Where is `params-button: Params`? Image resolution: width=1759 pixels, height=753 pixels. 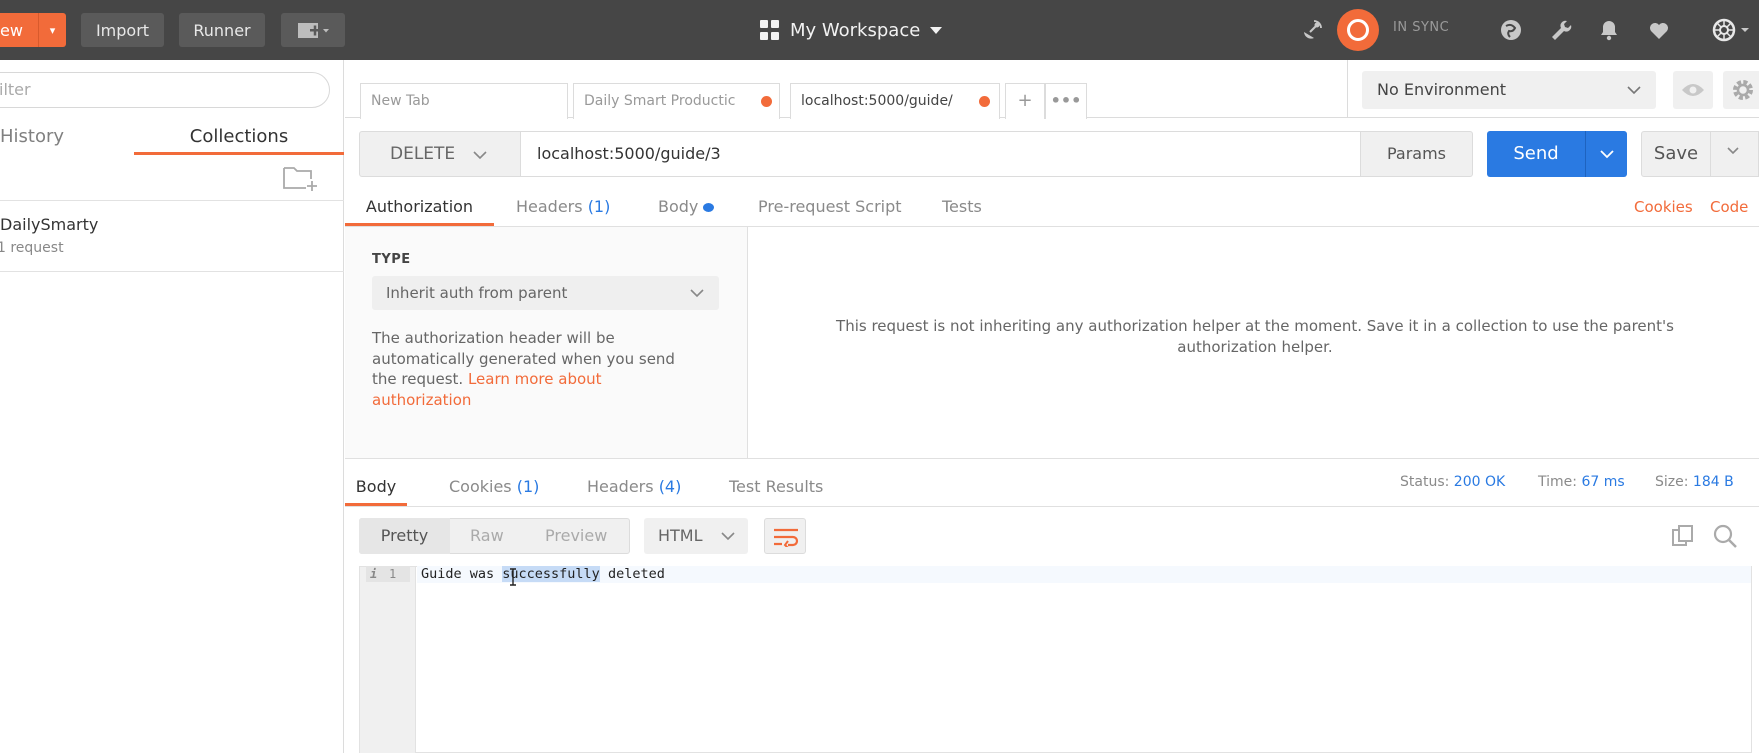
params-button: Params is located at coordinates (1416, 154).